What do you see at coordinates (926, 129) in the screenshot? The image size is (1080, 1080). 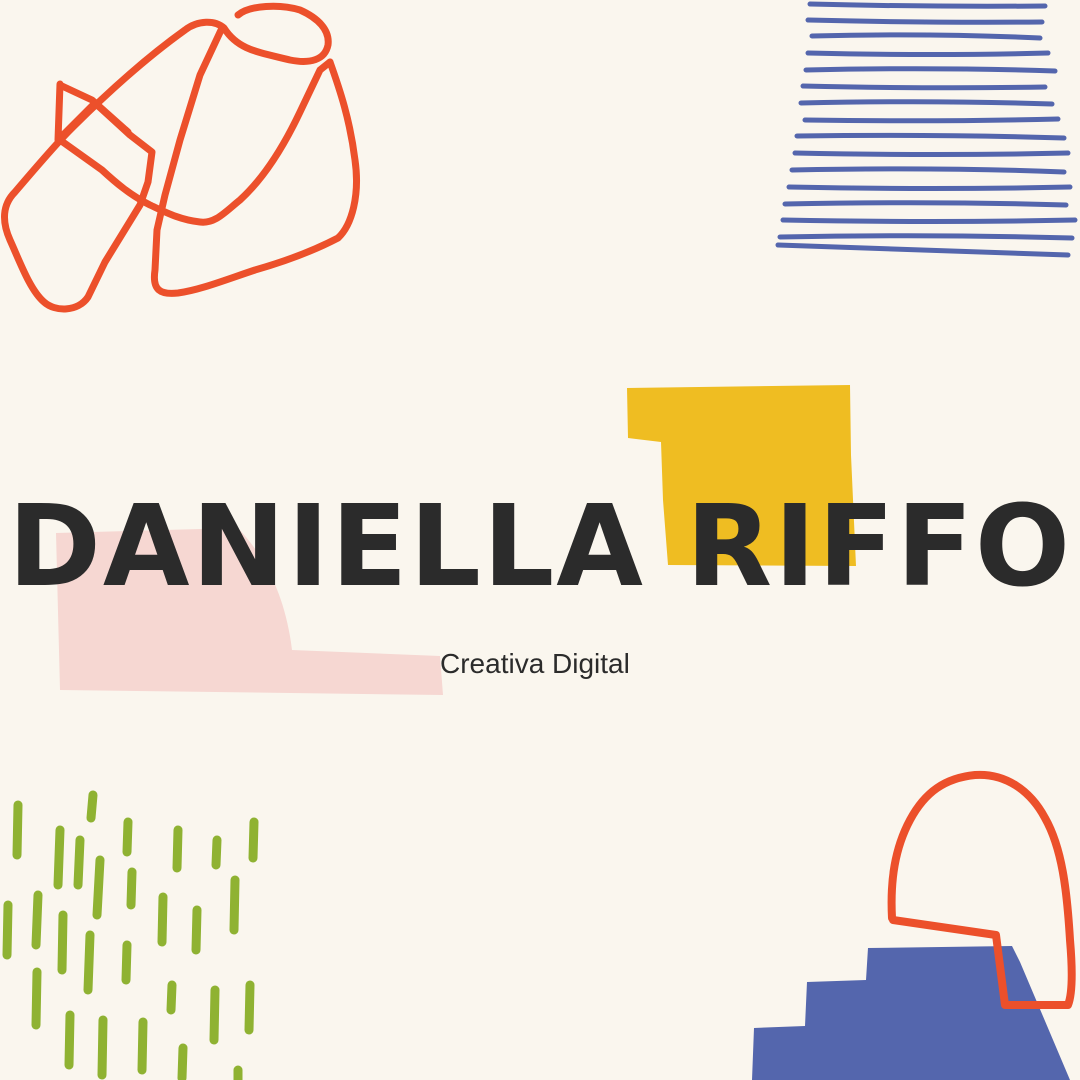 I see `blue-horizontal-lines` at bounding box center [926, 129].